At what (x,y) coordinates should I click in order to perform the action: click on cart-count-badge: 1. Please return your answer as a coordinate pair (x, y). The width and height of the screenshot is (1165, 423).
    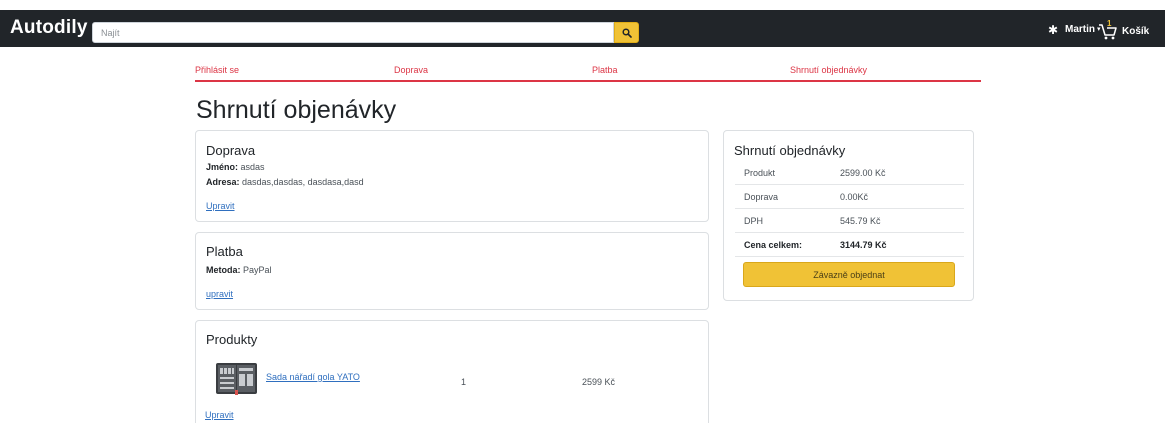
    Looking at the image, I should click on (1109, 23).